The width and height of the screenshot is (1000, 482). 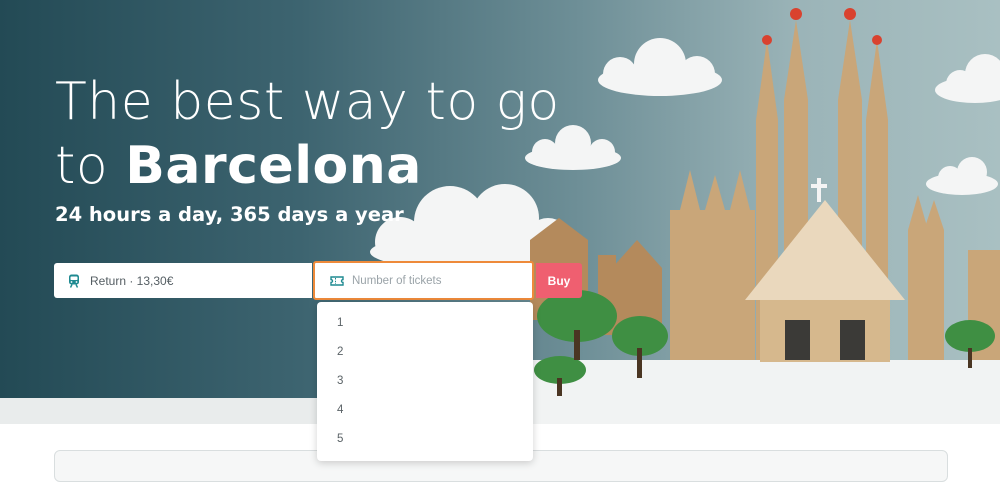 I want to click on hero-subtitle: 24 hours a day, 365 days a year, so click(x=229, y=214).